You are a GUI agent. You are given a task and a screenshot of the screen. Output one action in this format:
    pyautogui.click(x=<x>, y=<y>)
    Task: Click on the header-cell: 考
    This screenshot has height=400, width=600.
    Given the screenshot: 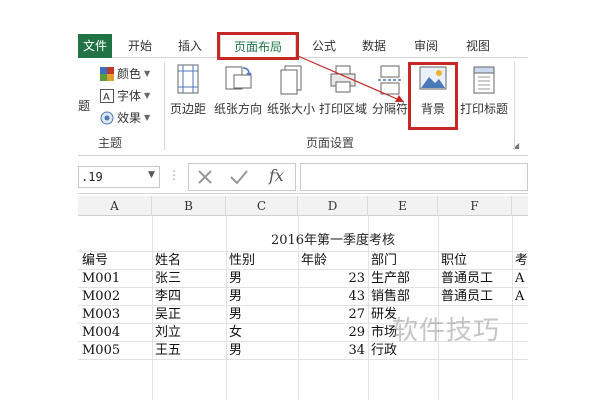 What is the action you would take?
    pyautogui.click(x=520, y=261)
    